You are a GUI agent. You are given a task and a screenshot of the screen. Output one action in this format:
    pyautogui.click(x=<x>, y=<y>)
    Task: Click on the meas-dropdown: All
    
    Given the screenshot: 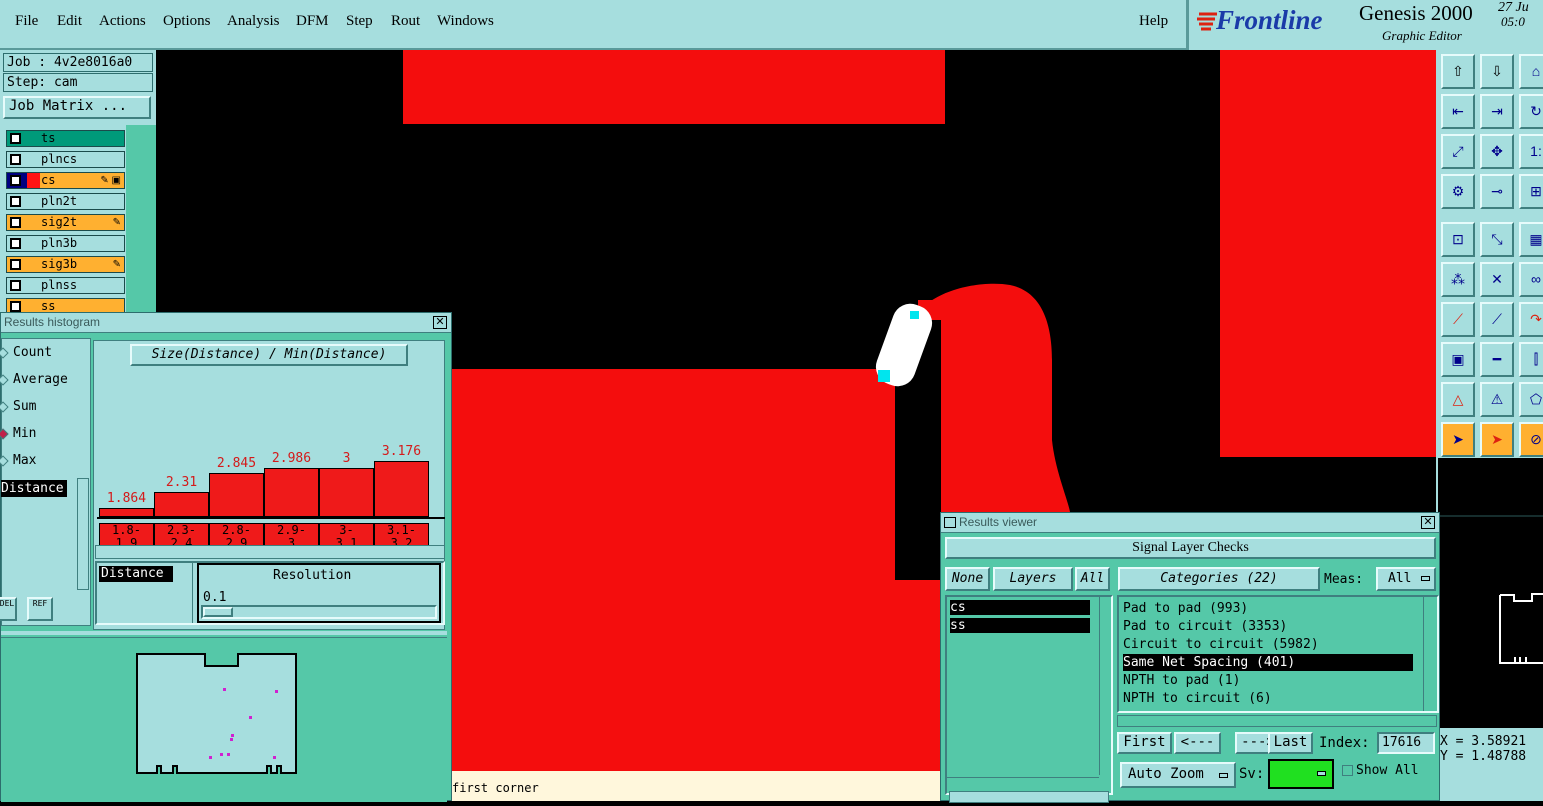 What is the action you would take?
    pyautogui.click(x=1406, y=579)
    